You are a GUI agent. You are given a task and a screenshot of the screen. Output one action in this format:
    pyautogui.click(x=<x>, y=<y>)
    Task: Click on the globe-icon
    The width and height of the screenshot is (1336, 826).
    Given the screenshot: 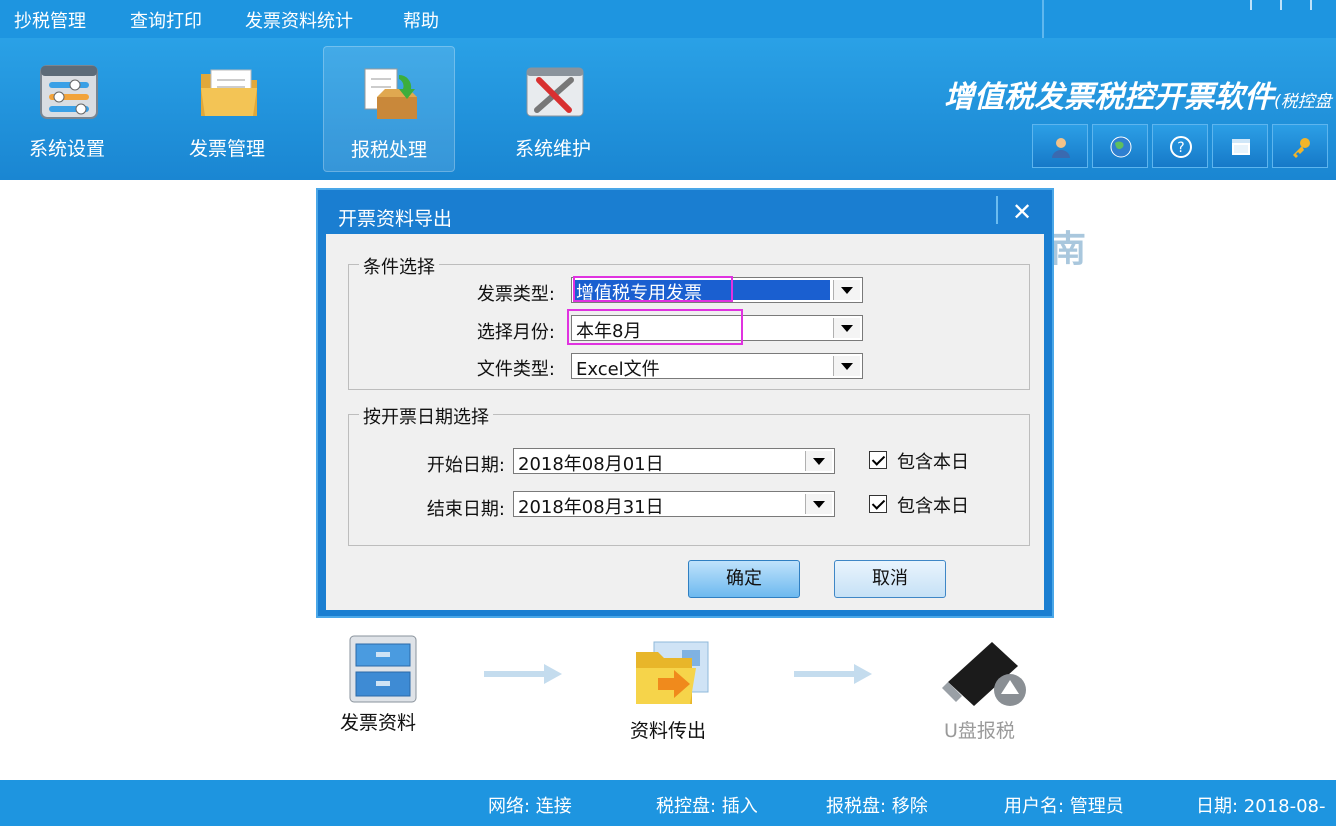 What is the action you would take?
    pyautogui.click(x=1121, y=147)
    